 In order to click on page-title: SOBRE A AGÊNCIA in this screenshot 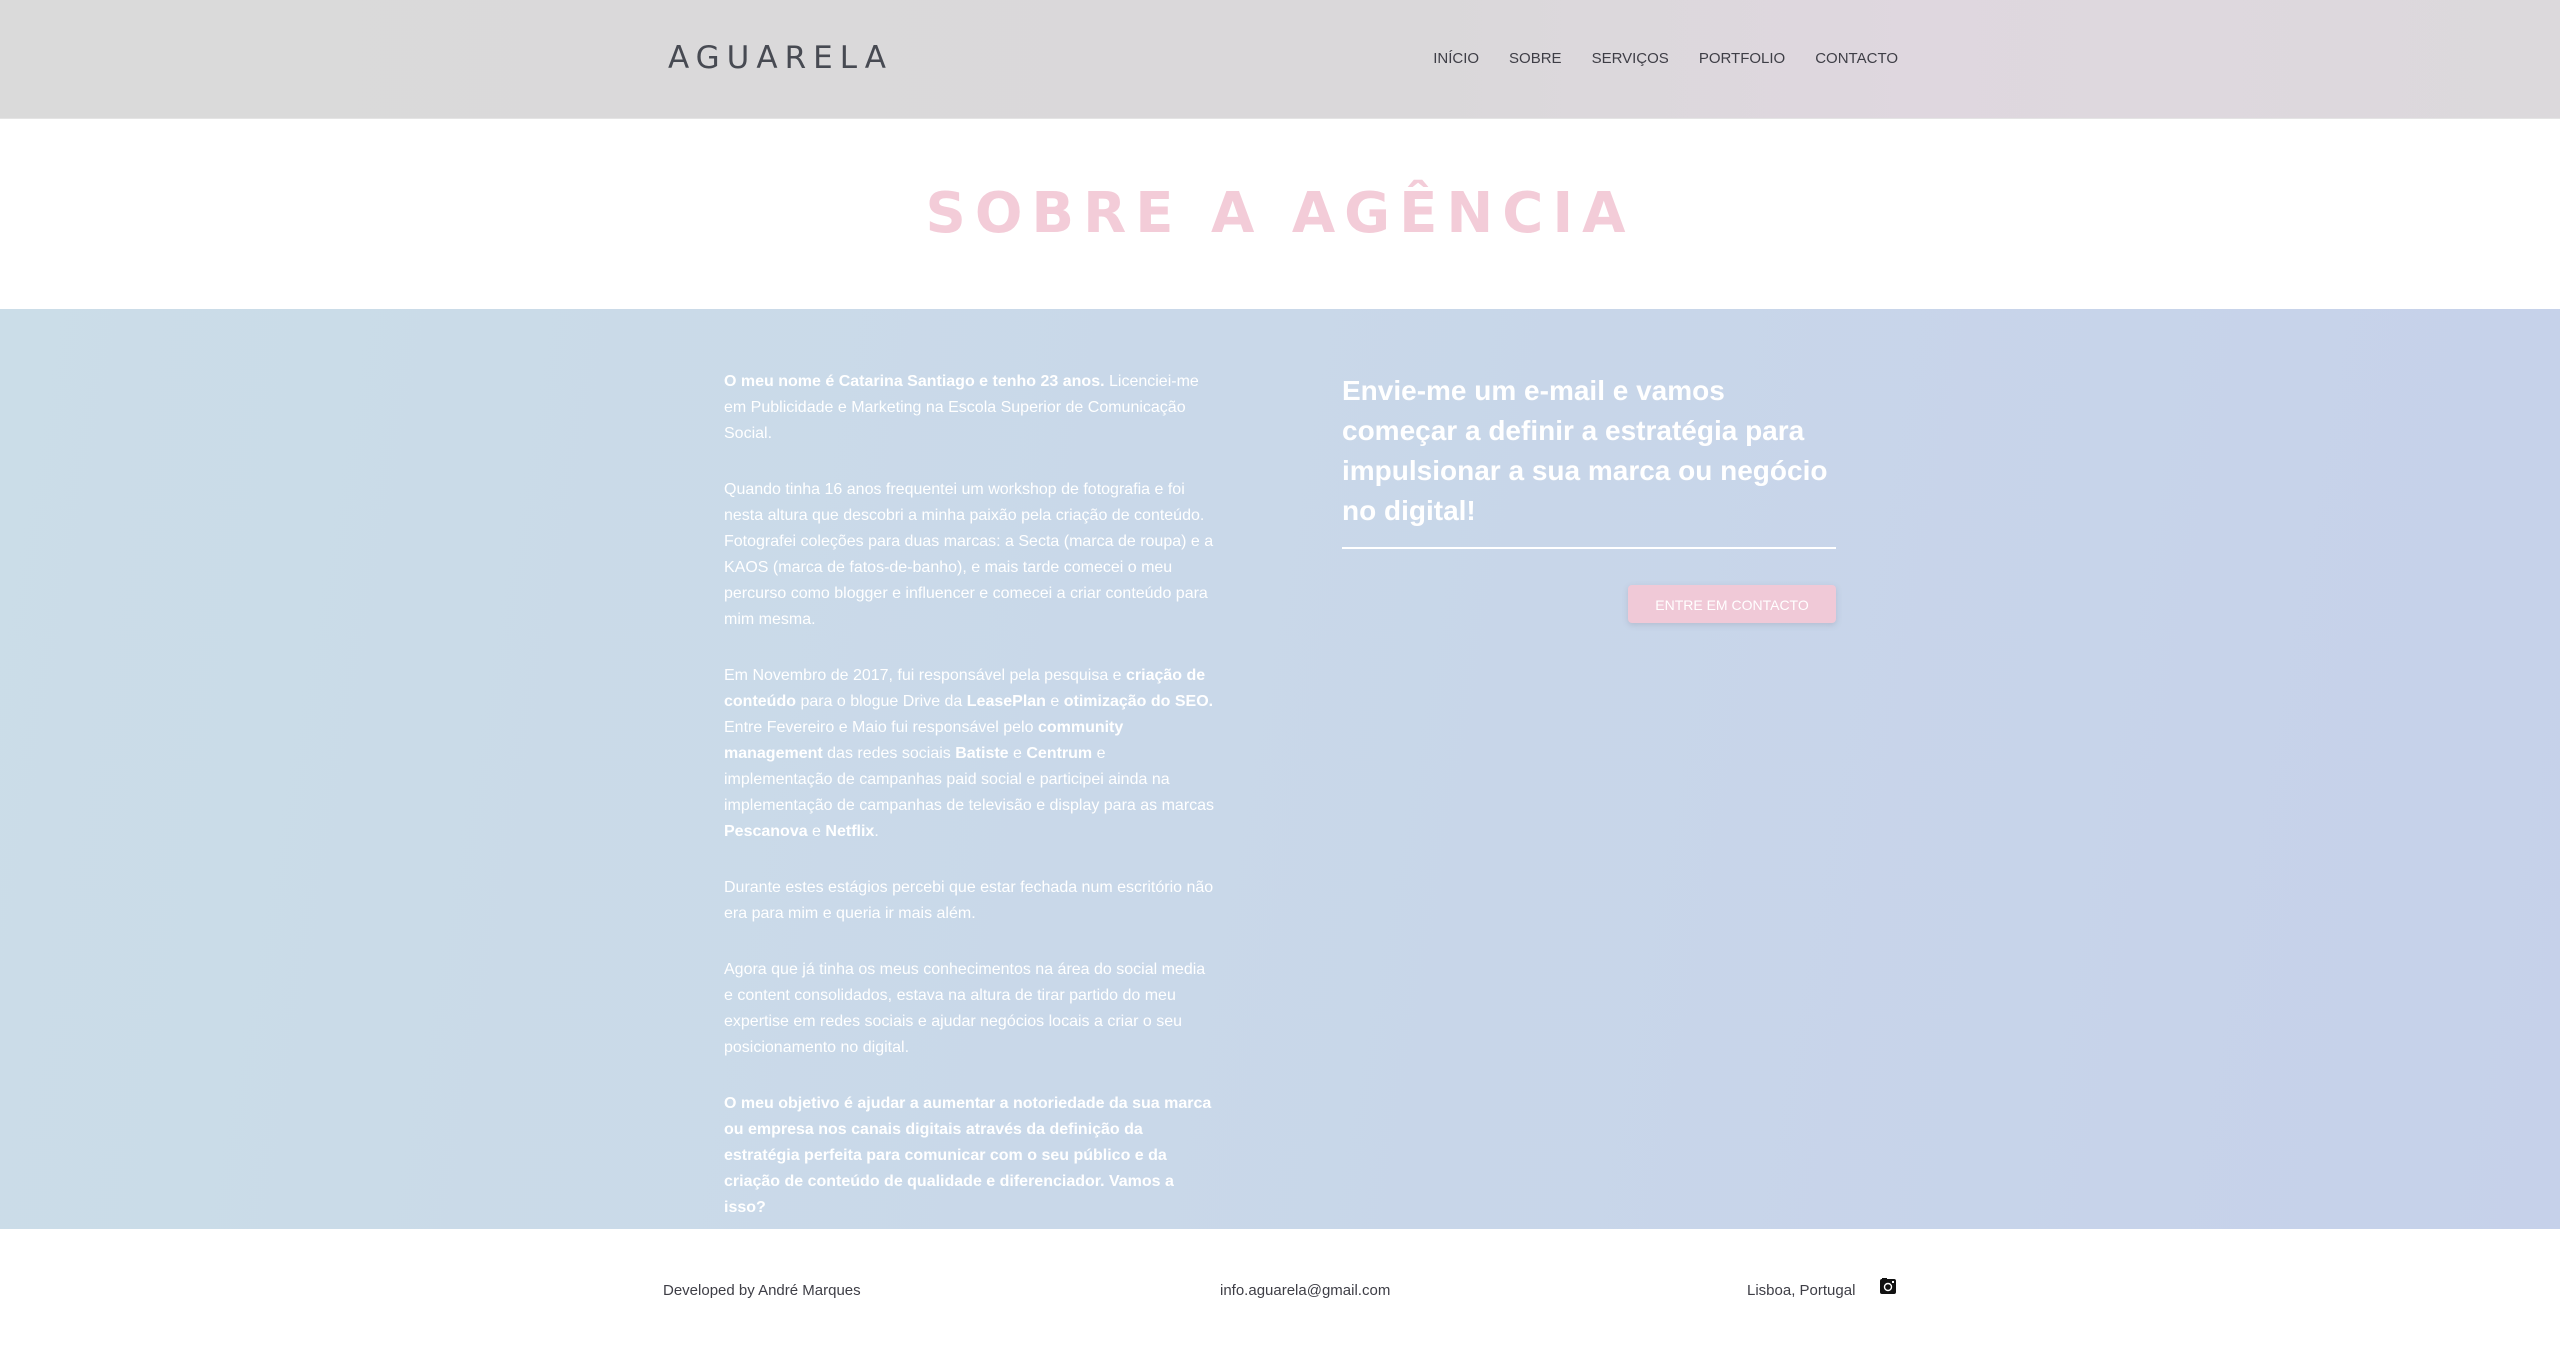, I will do `click(1280, 213)`.